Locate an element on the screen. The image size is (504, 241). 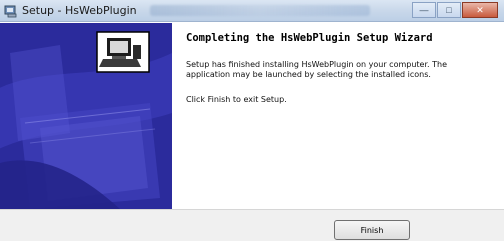
maximize-icon: □ is located at coordinates (449, 10).